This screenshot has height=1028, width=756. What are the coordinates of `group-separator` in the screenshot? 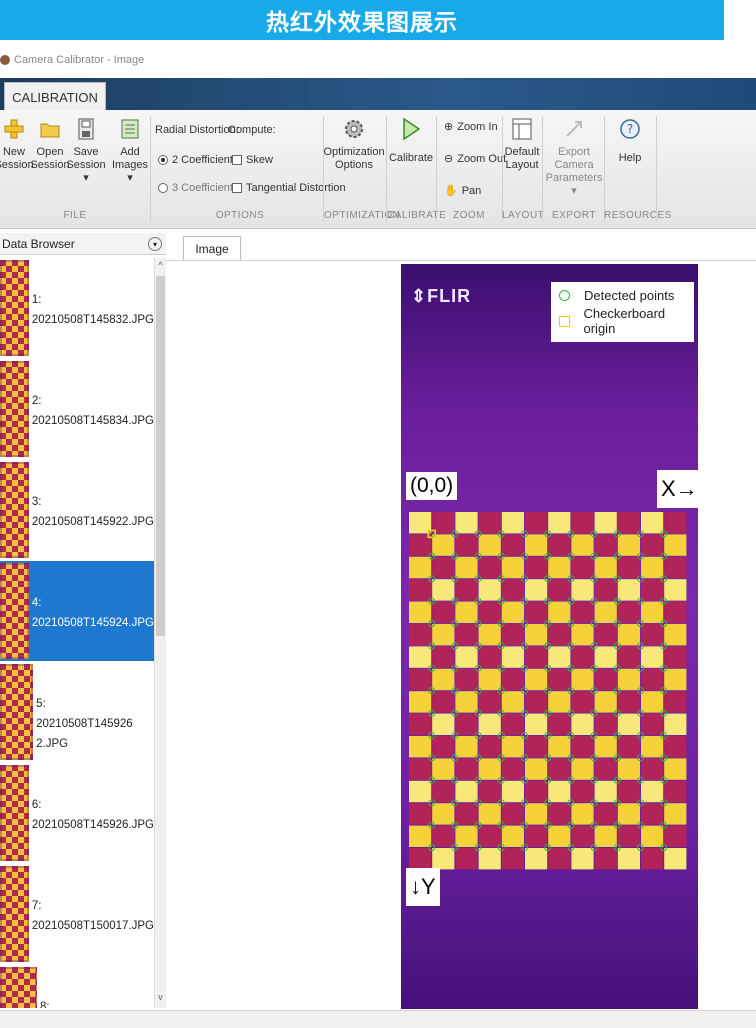 It's located at (150, 169).